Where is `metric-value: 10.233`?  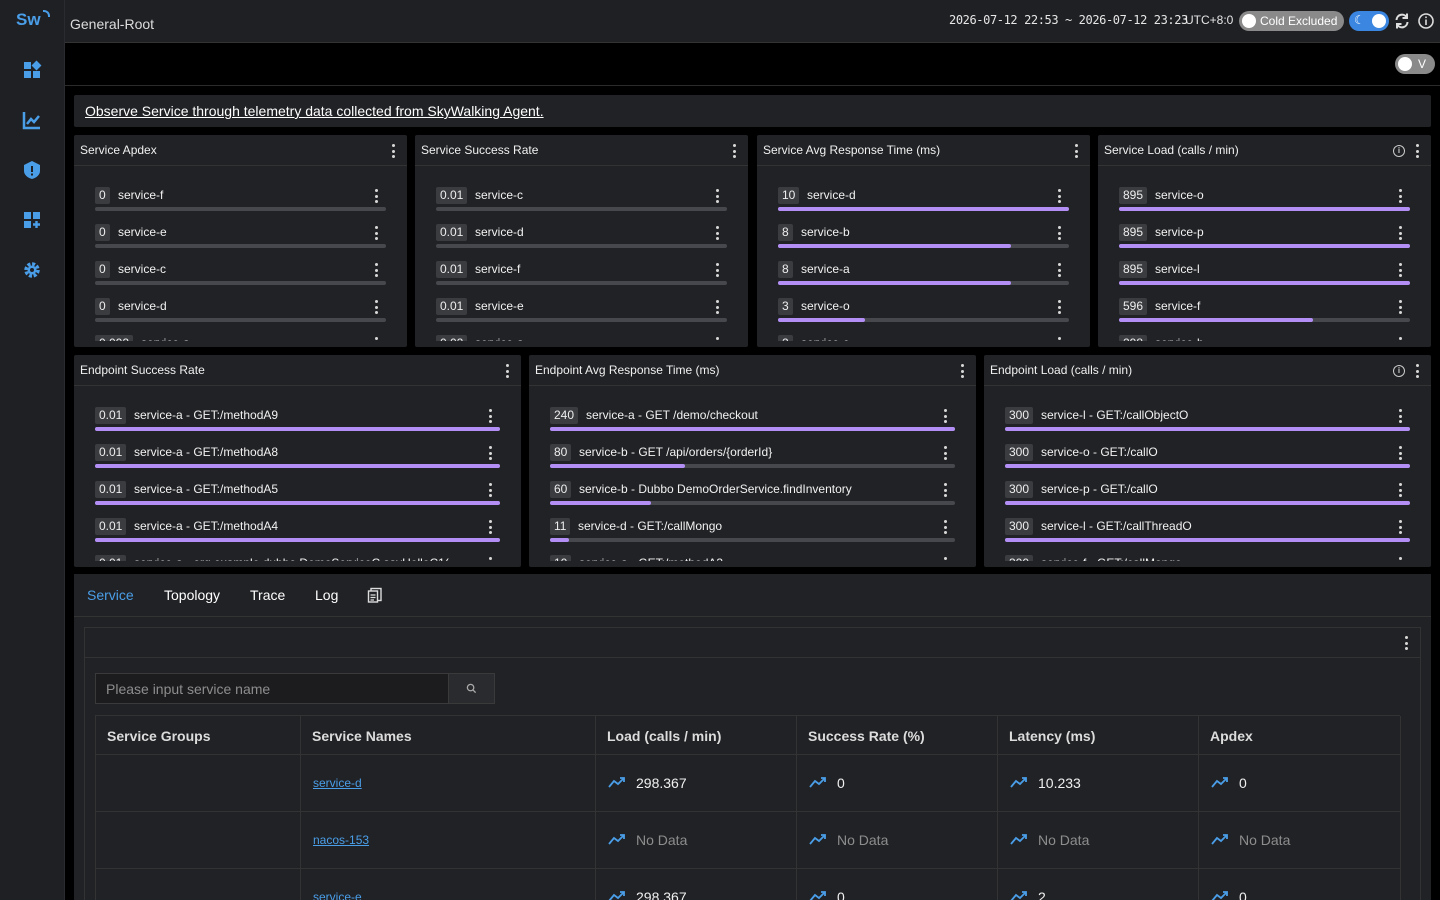 metric-value: 10.233 is located at coordinates (1045, 783).